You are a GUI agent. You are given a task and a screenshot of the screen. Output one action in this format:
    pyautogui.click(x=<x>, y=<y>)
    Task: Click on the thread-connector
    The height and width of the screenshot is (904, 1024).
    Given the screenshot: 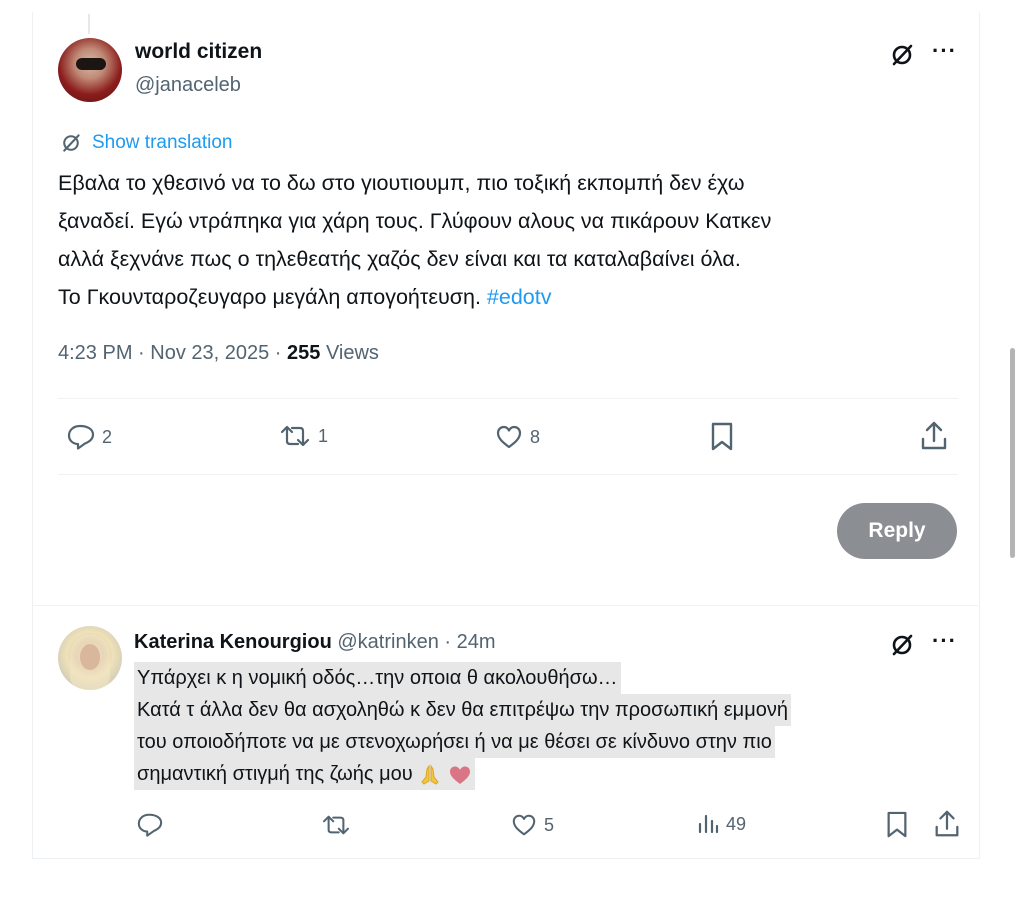 What is the action you would take?
    pyautogui.click(x=89, y=24)
    